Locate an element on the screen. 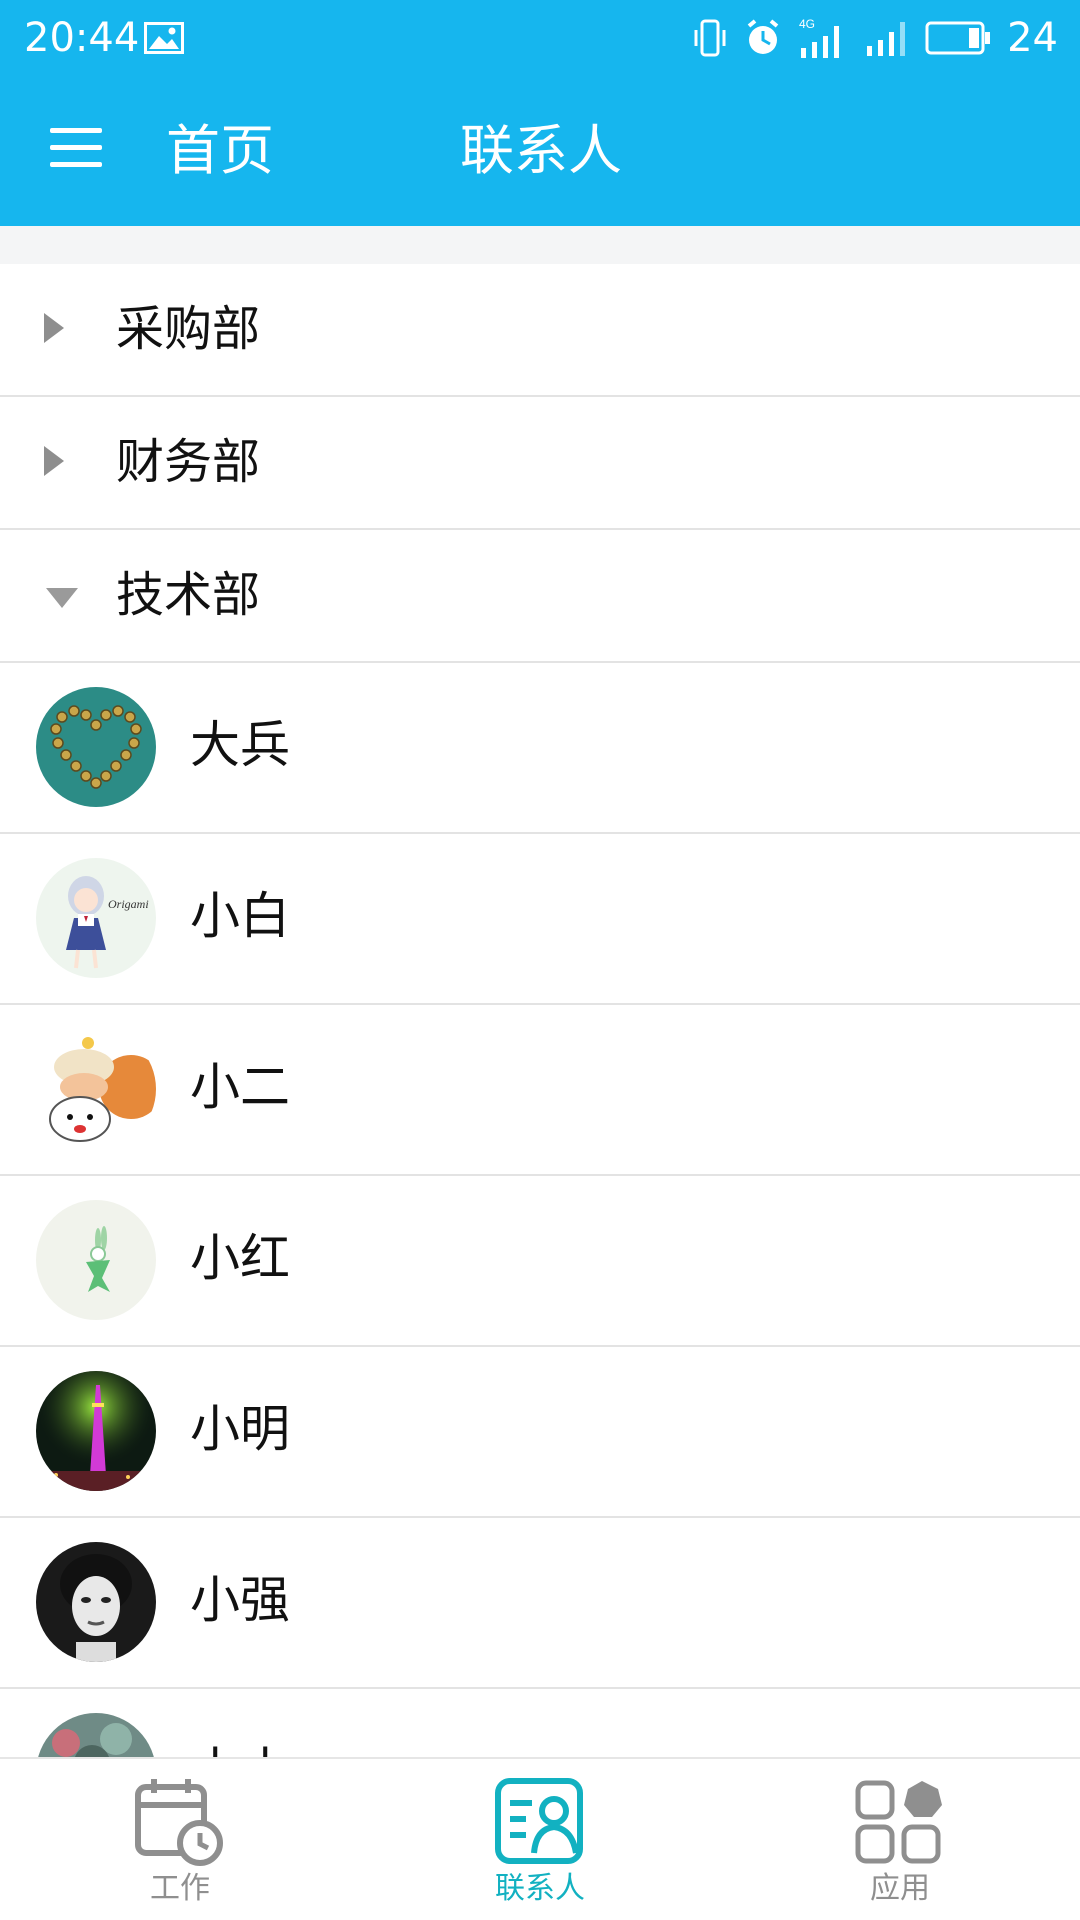 This screenshot has width=1080, height=1920. tab-apps: 应用 is located at coordinates (900, 1839).